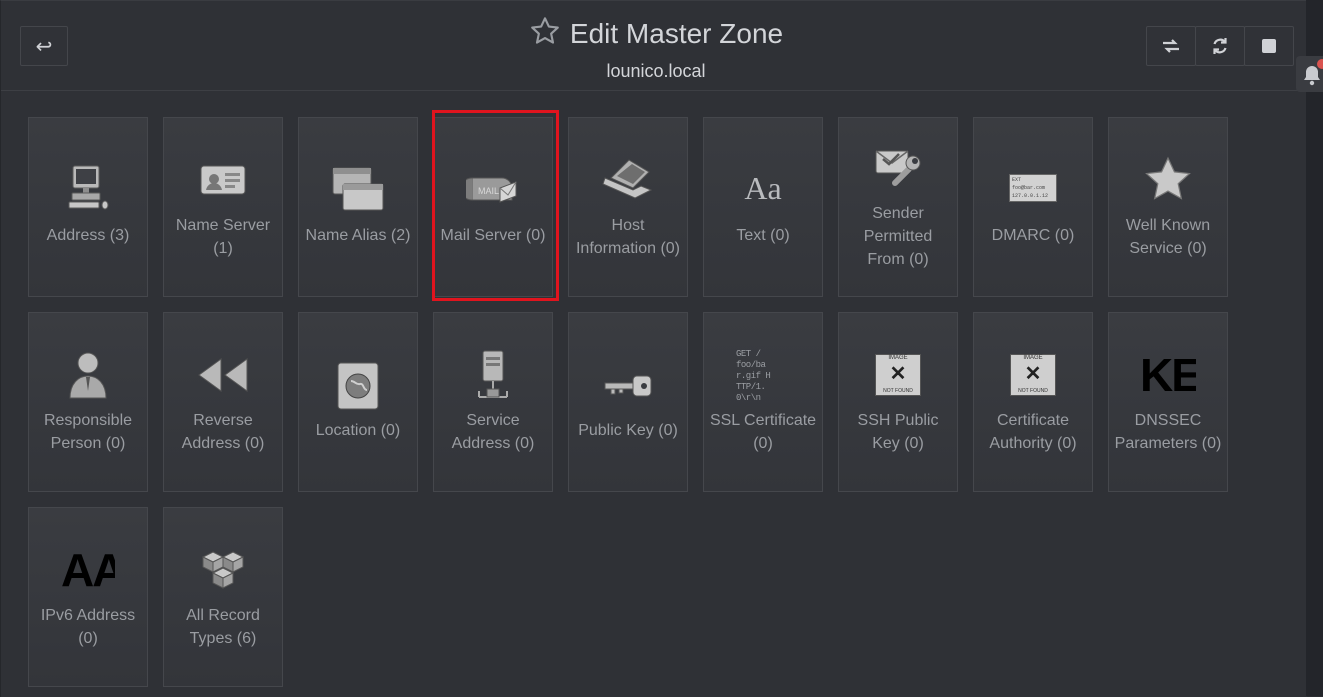 The height and width of the screenshot is (697, 1323). I want to click on tile-ssh-public-key: IMAGE ✕ NOT FOUND SSH Public Key (0), so click(898, 402).